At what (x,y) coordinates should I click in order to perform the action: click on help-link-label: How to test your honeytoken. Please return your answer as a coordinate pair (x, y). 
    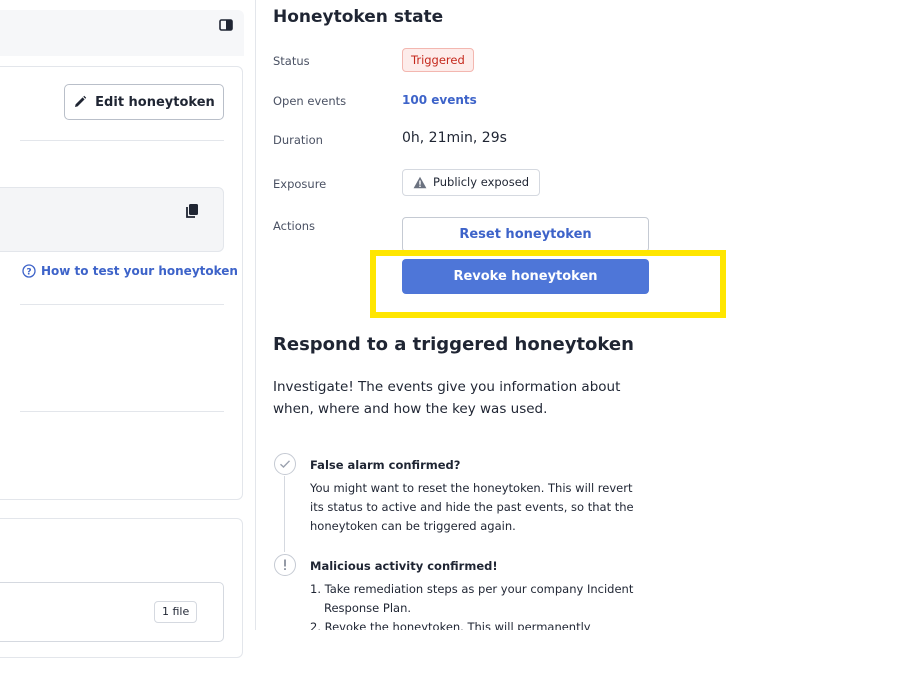
    Looking at the image, I should click on (139, 271).